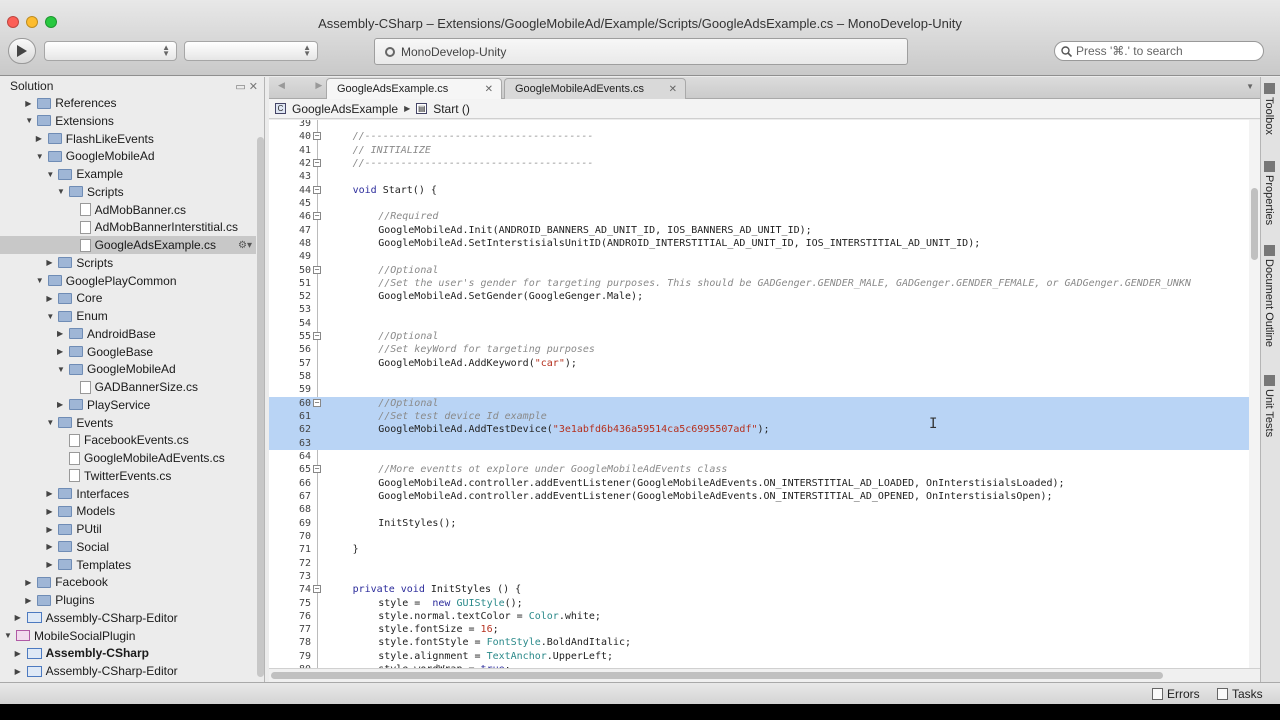 The image size is (1280, 720). What do you see at coordinates (245, 245) in the screenshot?
I see `item-options-icon: ⚙▾` at bounding box center [245, 245].